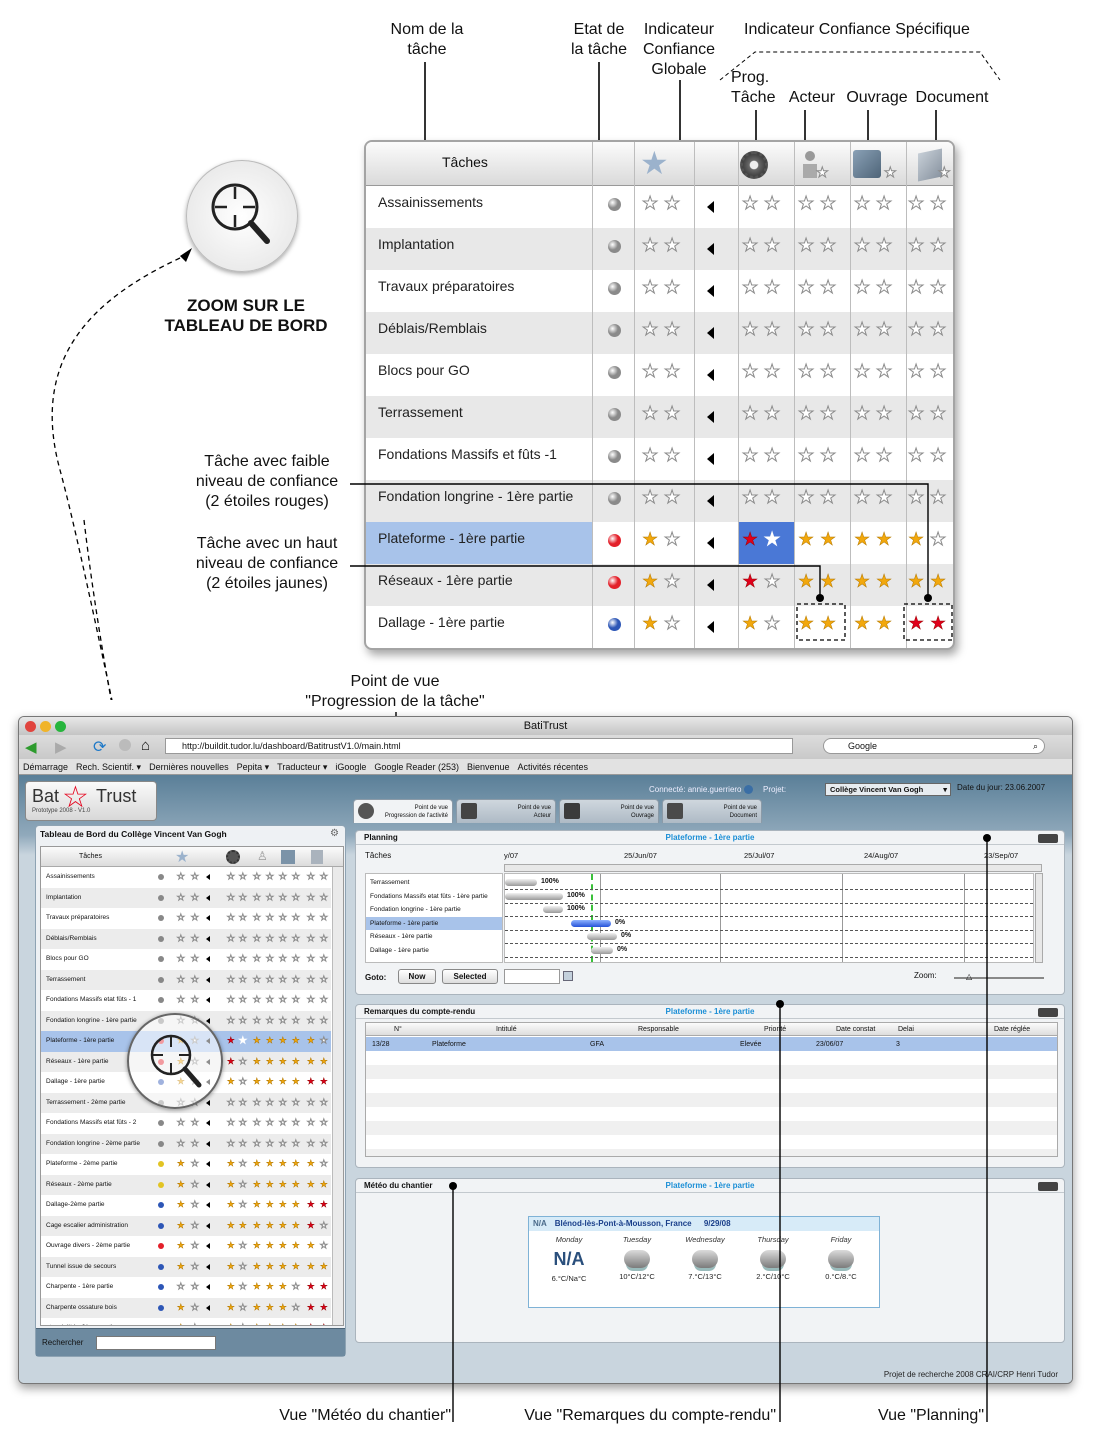  What do you see at coordinates (650, 1415) in the screenshot?
I see `annotation-vue-remarques: Vue "Remarques du compte-rendu"` at bounding box center [650, 1415].